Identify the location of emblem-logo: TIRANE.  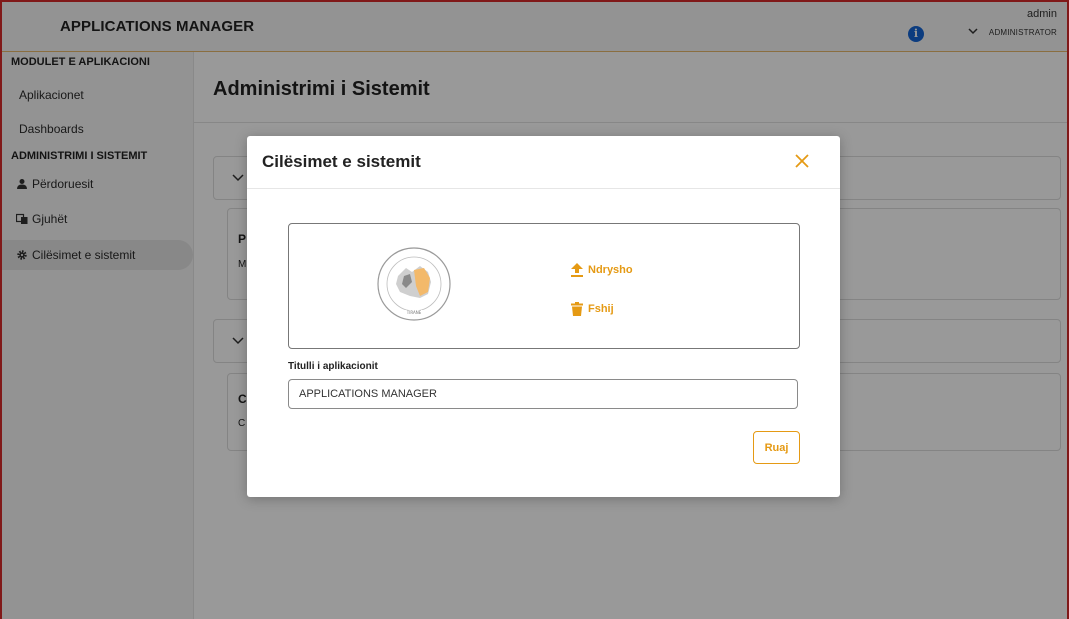
(414, 284).